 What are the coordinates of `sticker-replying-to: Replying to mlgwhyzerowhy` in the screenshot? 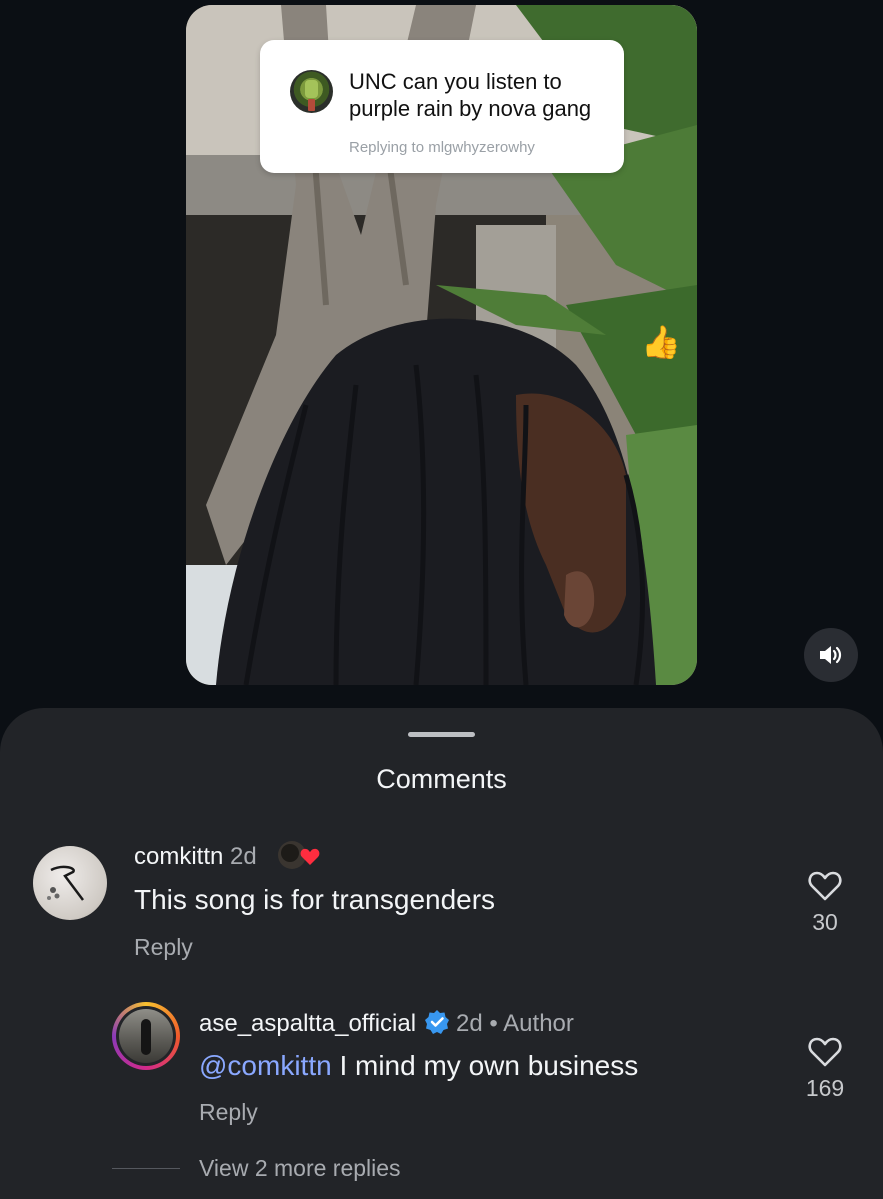 It's located at (442, 147).